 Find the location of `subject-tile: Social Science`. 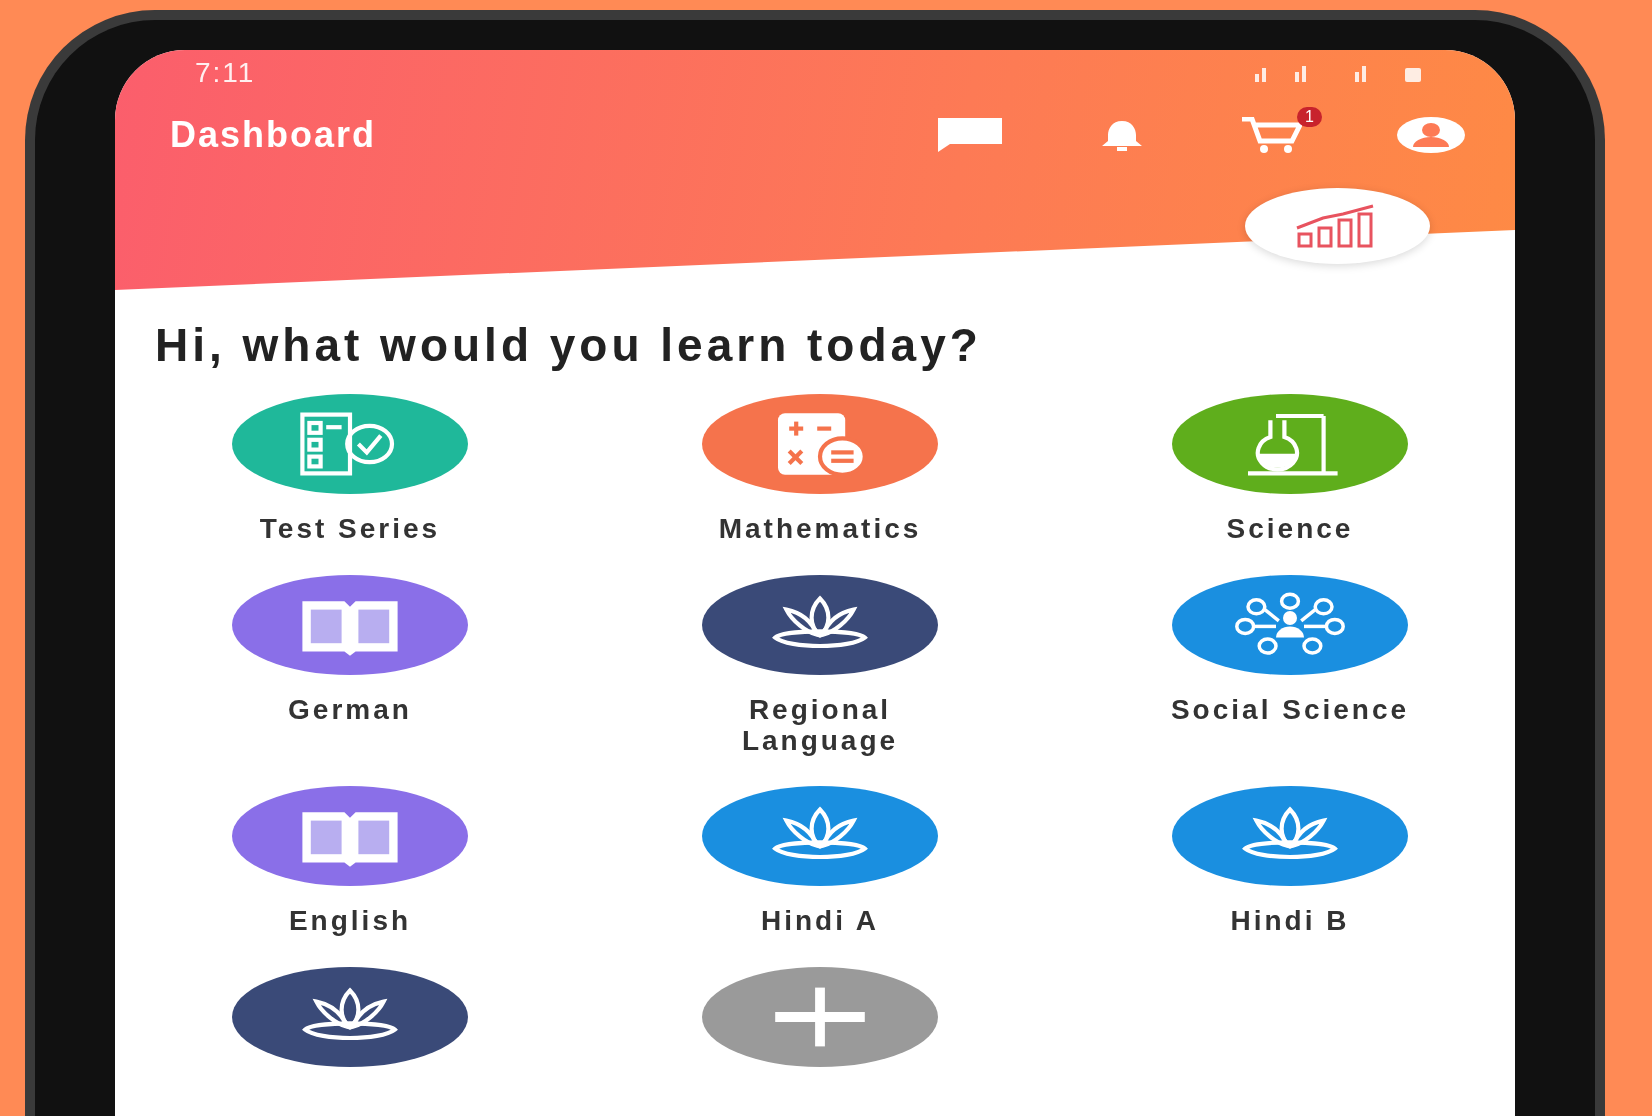

subject-tile: Social Science is located at coordinates (1285, 665).